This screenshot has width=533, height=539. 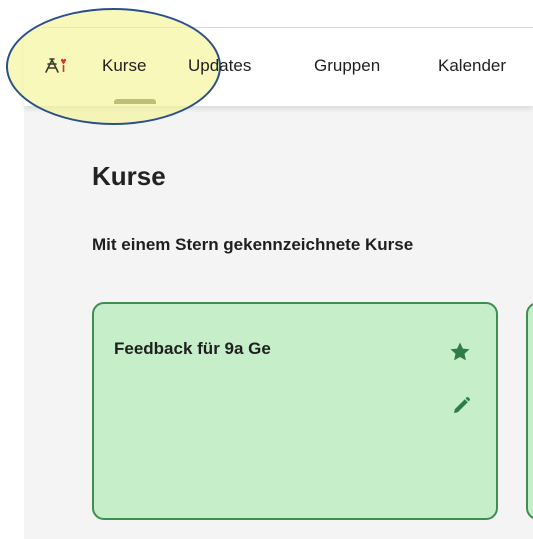 What do you see at coordinates (219, 66) in the screenshot?
I see `nav-item-updates: Updates` at bounding box center [219, 66].